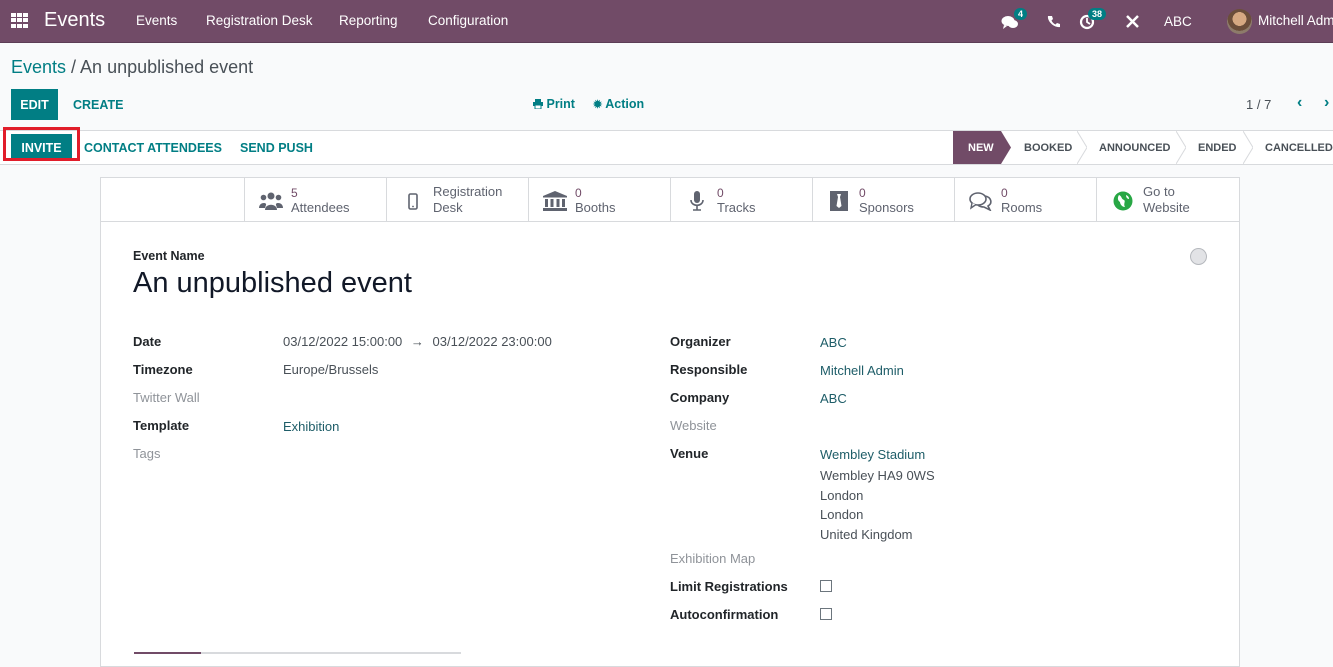 The height and width of the screenshot is (667, 1333). Describe the element at coordinates (34, 104) in the screenshot. I see `edit-button: EDIT` at that location.